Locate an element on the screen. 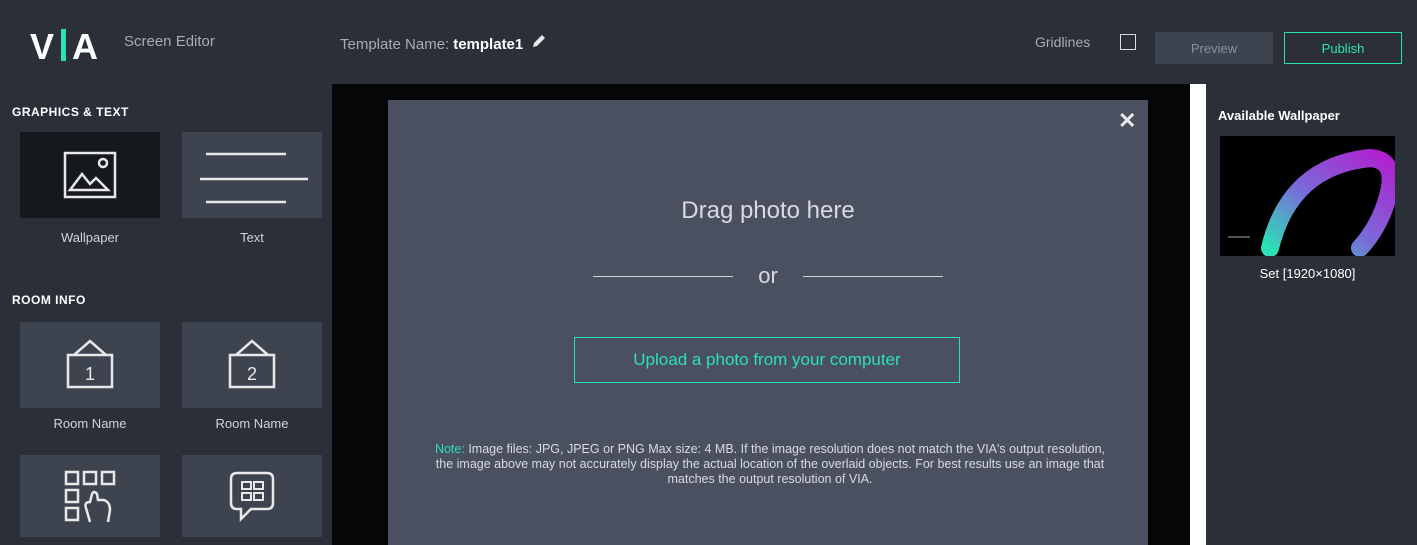 The width and height of the screenshot is (1417, 545). wallpaper-panel-title: Available Wallpaper is located at coordinates (1279, 115).